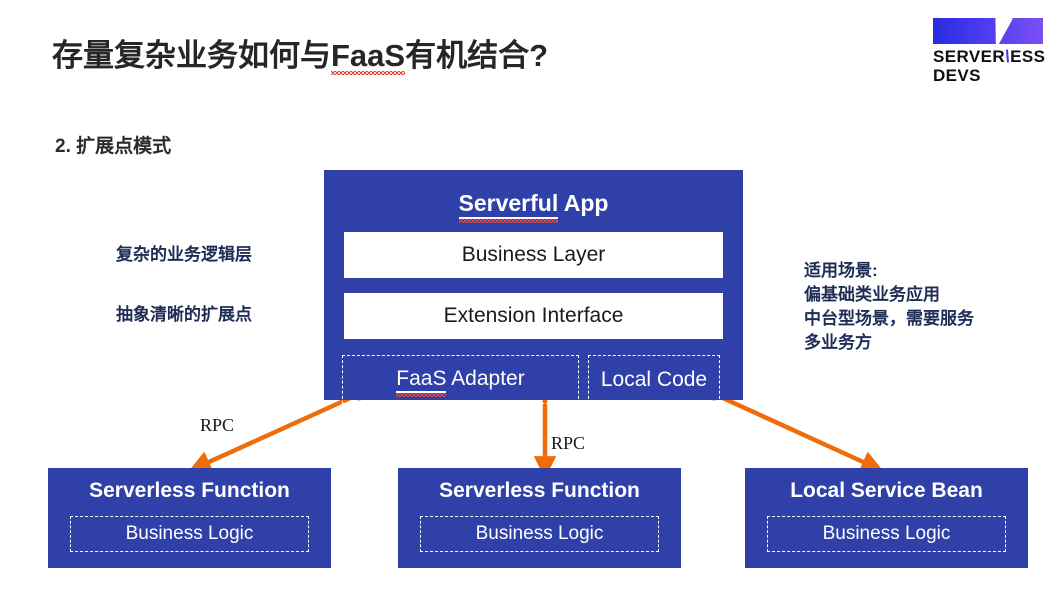 Image resolution: width=1060 pixels, height=593 pixels. I want to click on local-service-bean-box: Local Service Bean Business Logic, so click(886, 518).